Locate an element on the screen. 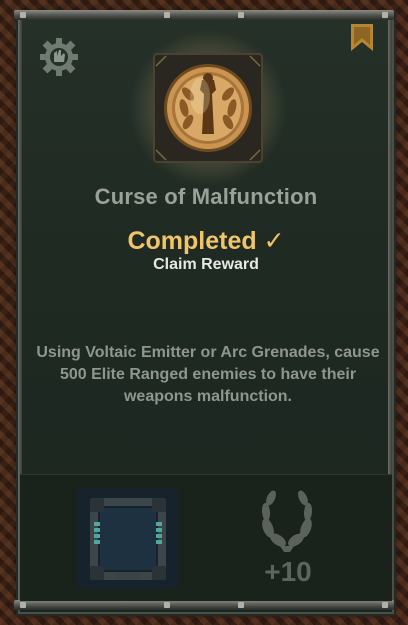  bookmark-icon is located at coordinates (362, 38).